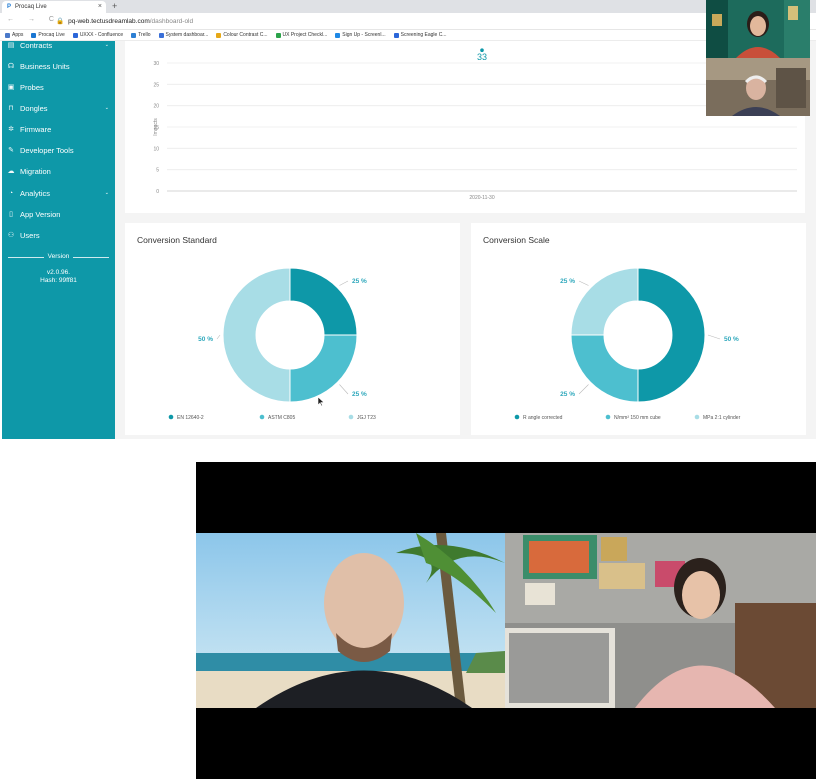 The image size is (816, 779). What do you see at coordinates (338, 35) in the screenshot?
I see `screenleap-icon` at bounding box center [338, 35].